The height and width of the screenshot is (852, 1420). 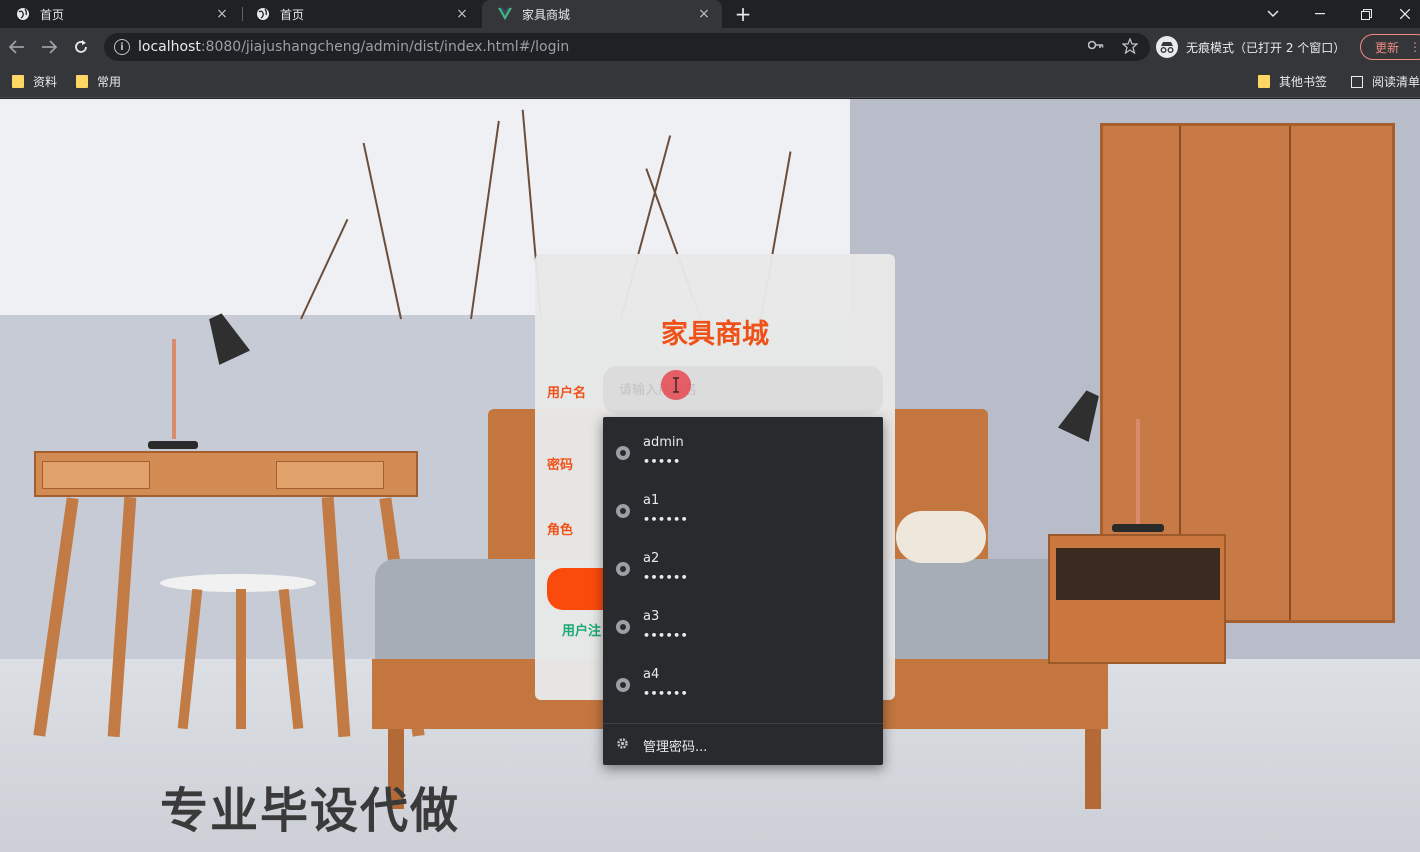 I want to click on incognito-indicator: 无痕模式（已打开 2 个窗口）, so click(x=1250, y=47).